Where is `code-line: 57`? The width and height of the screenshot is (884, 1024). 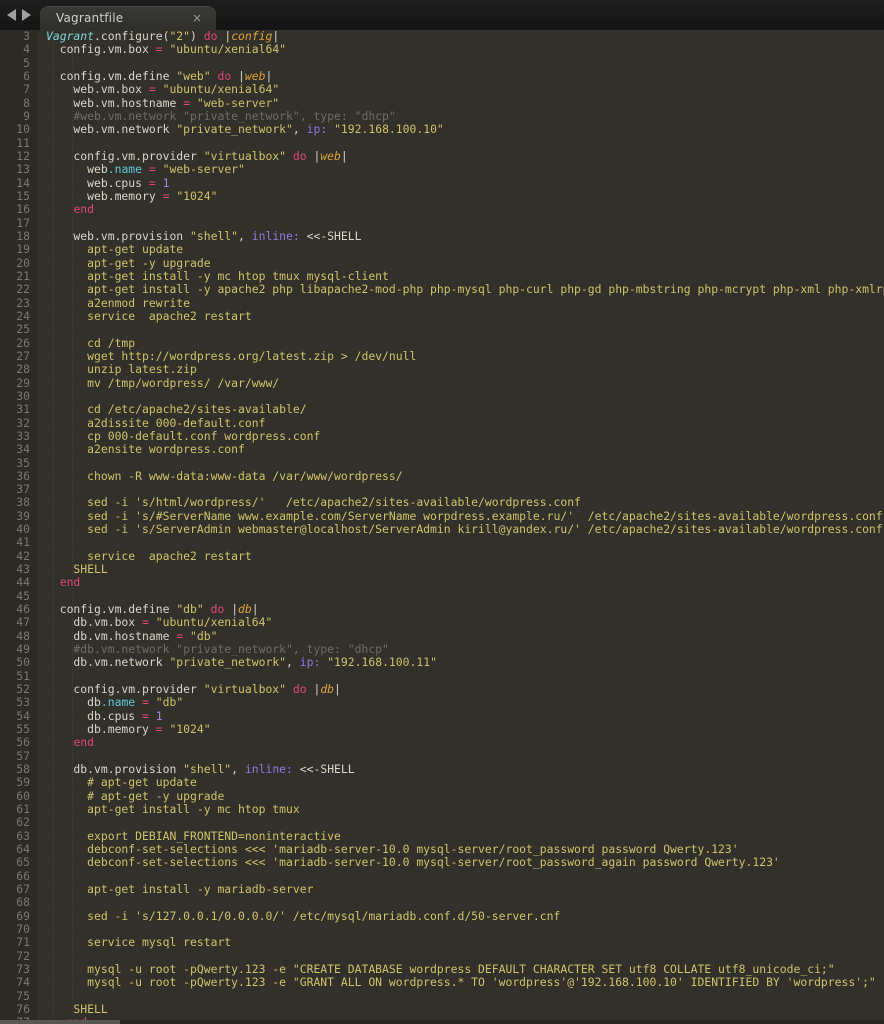 code-line: 57 is located at coordinates (442, 756).